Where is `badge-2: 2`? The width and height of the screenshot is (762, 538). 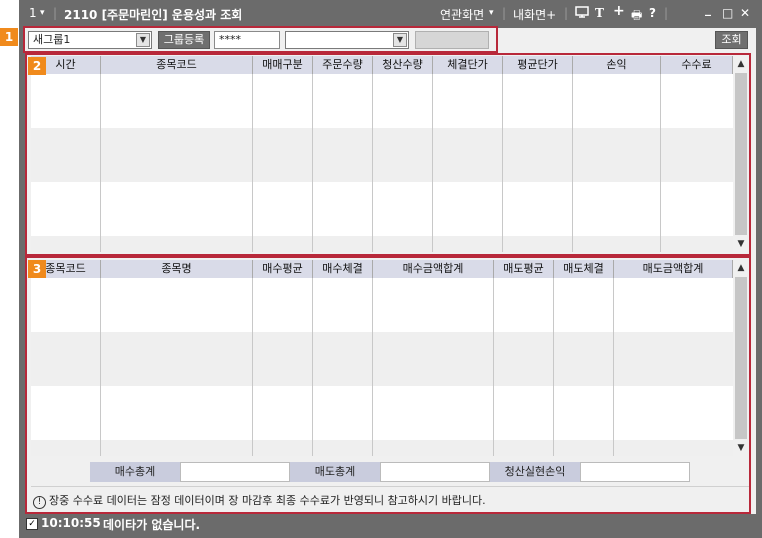 badge-2: 2 is located at coordinates (37, 66).